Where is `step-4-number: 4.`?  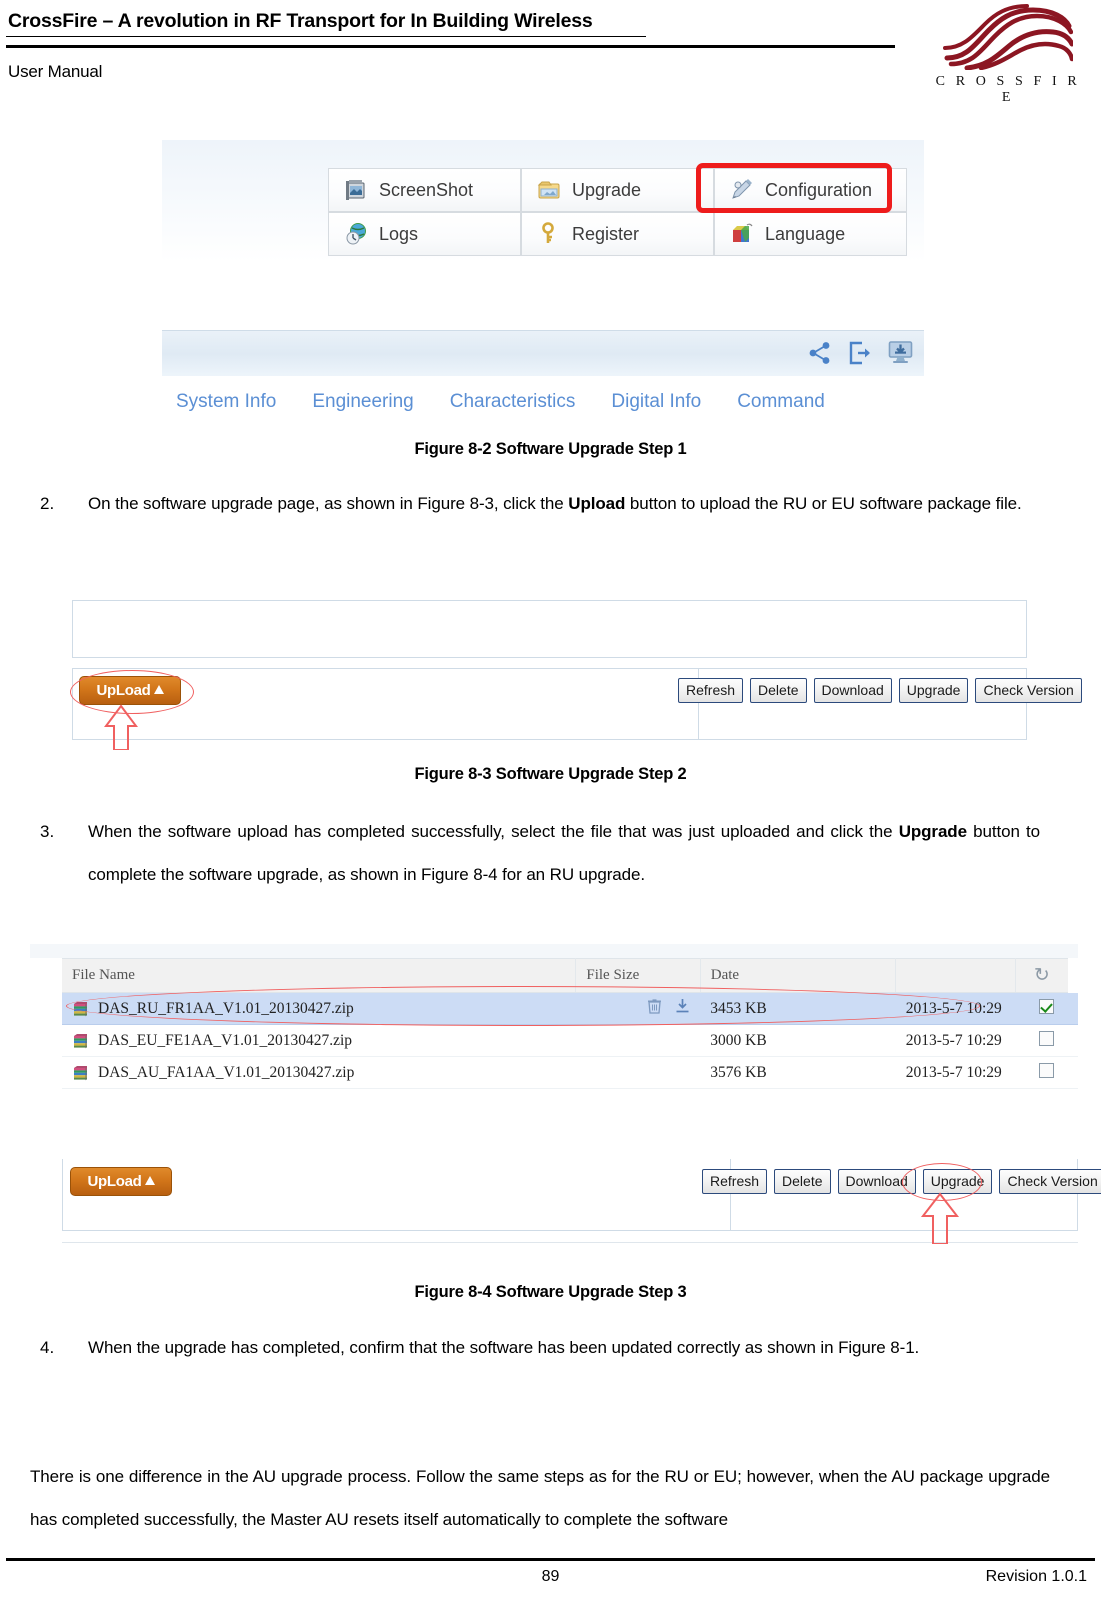 step-4-number: 4. is located at coordinates (47, 1347).